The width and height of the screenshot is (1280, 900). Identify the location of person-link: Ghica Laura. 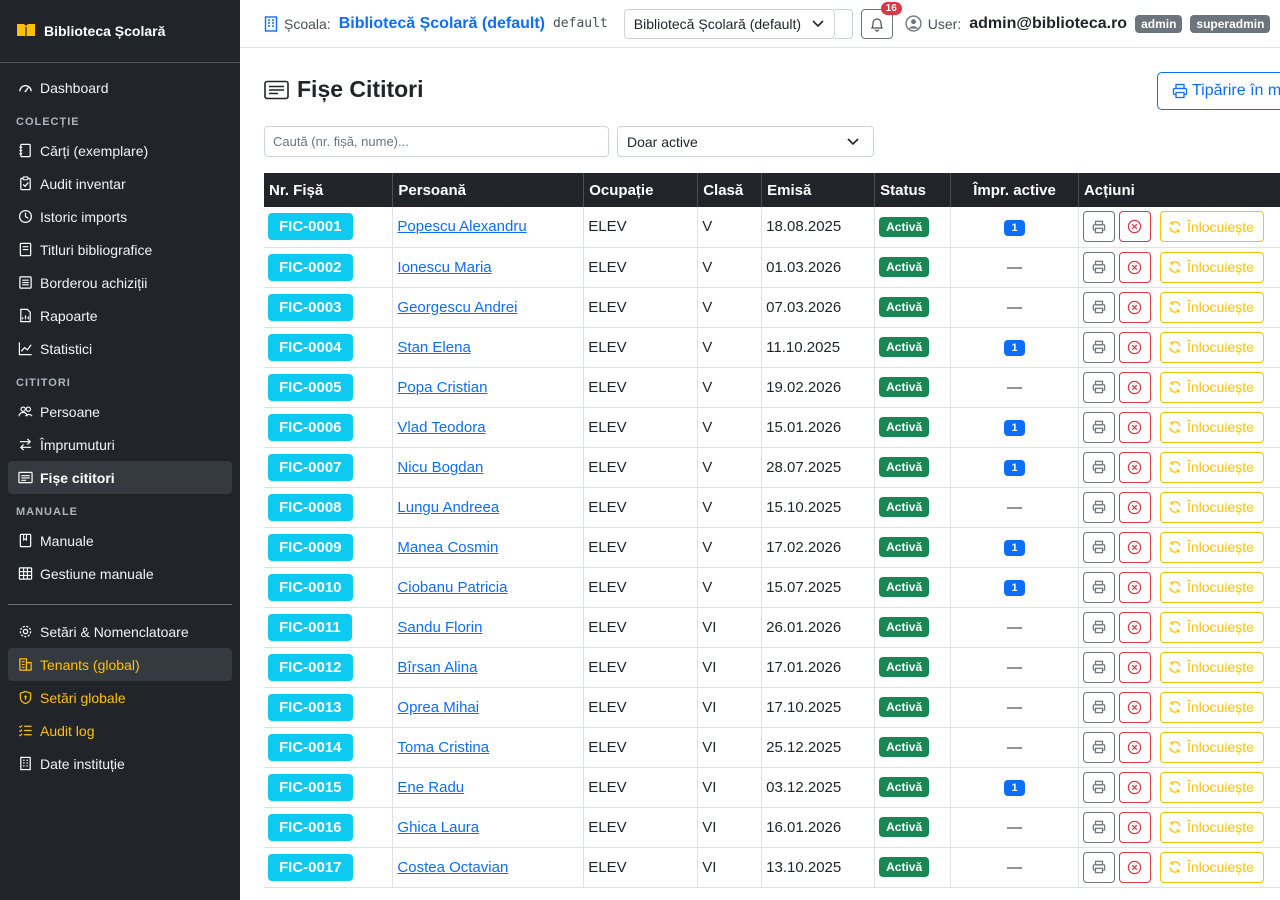
(438, 827).